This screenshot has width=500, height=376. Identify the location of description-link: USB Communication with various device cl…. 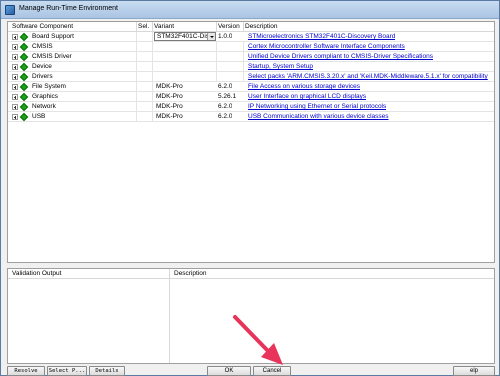
(318, 116).